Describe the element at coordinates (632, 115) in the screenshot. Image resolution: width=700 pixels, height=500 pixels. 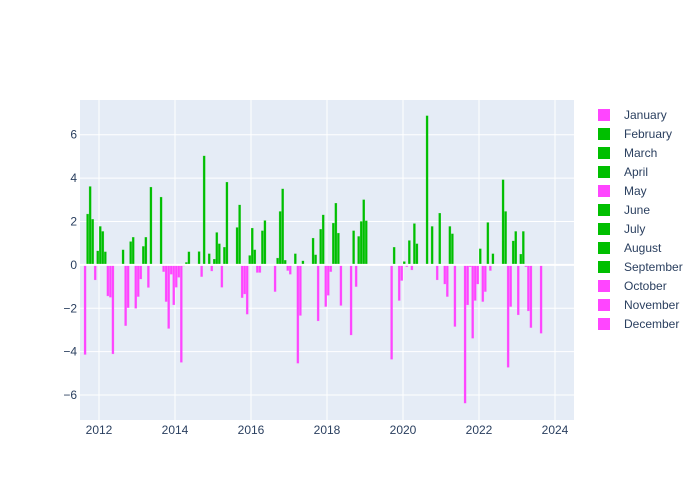
I see `legend-item-january: January` at that location.